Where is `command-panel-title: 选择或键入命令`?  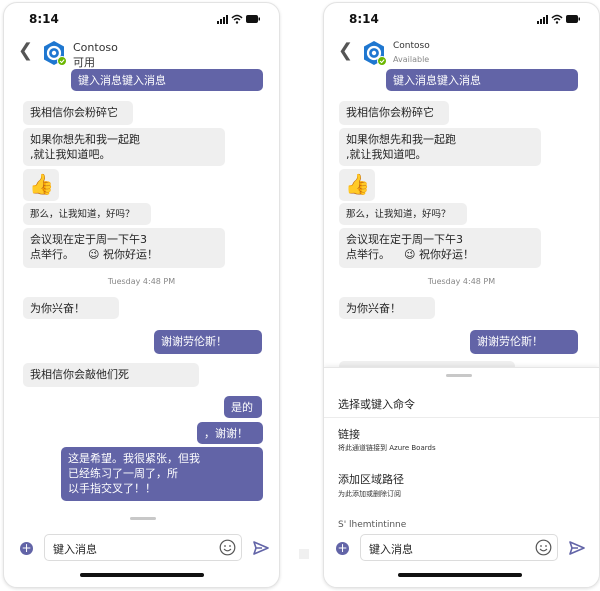 command-panel-title: 选择或键入命令 is located at coordinates (376, 404).